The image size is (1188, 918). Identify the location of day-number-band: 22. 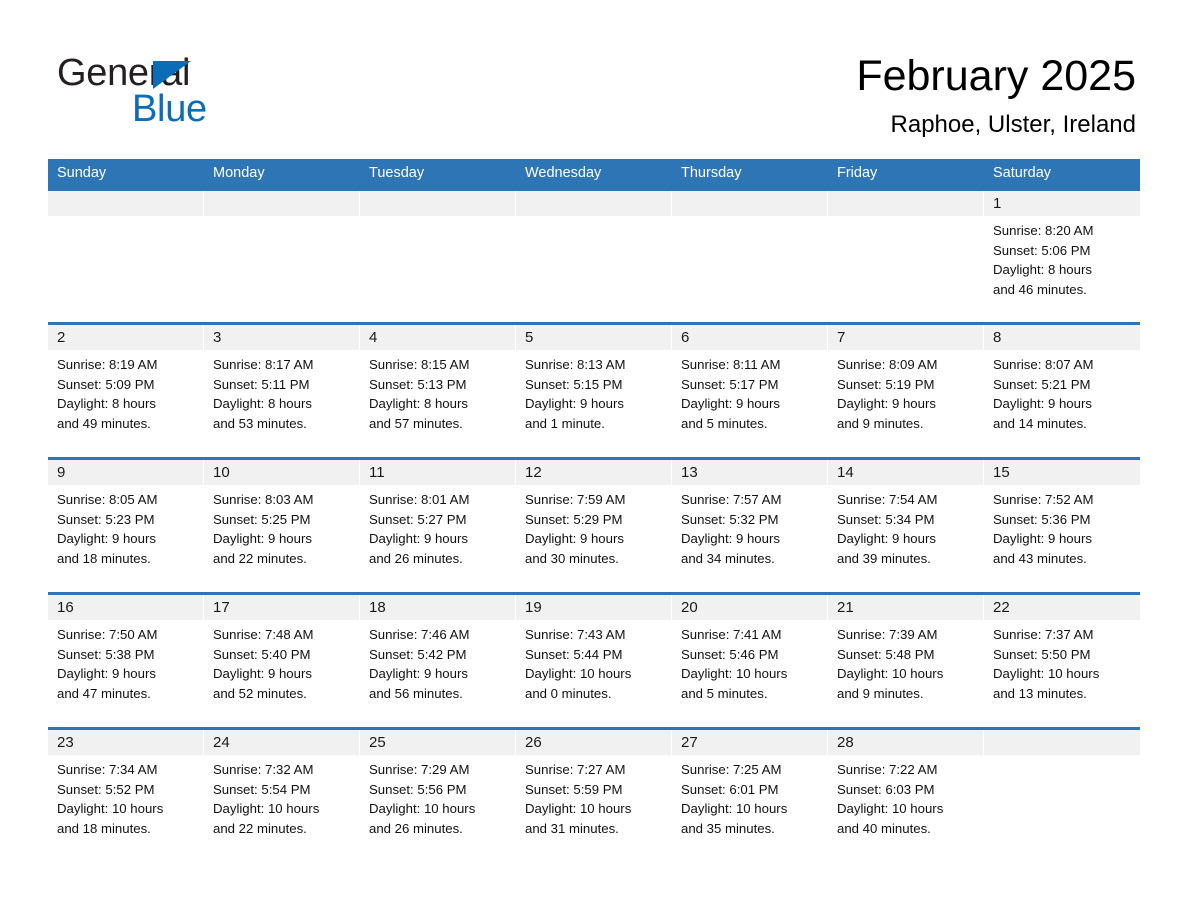
(1062, 607).